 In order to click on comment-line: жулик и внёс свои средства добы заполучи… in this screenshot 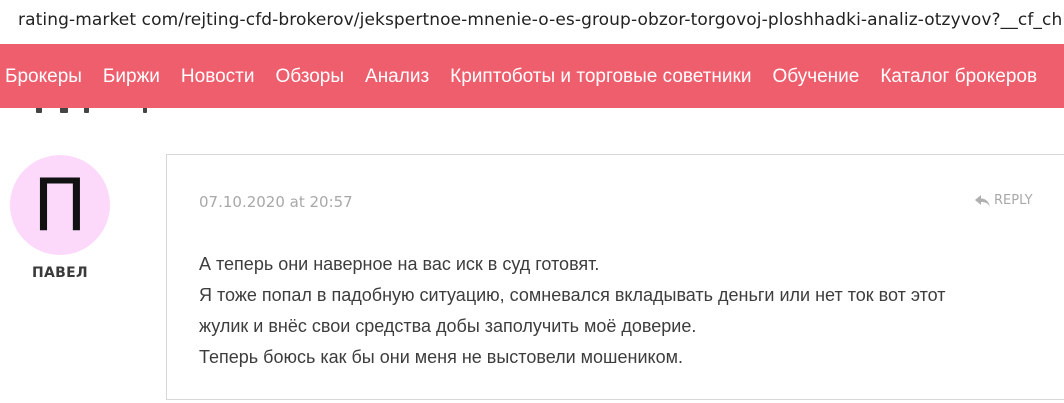, I will do `click(448, 326)`.